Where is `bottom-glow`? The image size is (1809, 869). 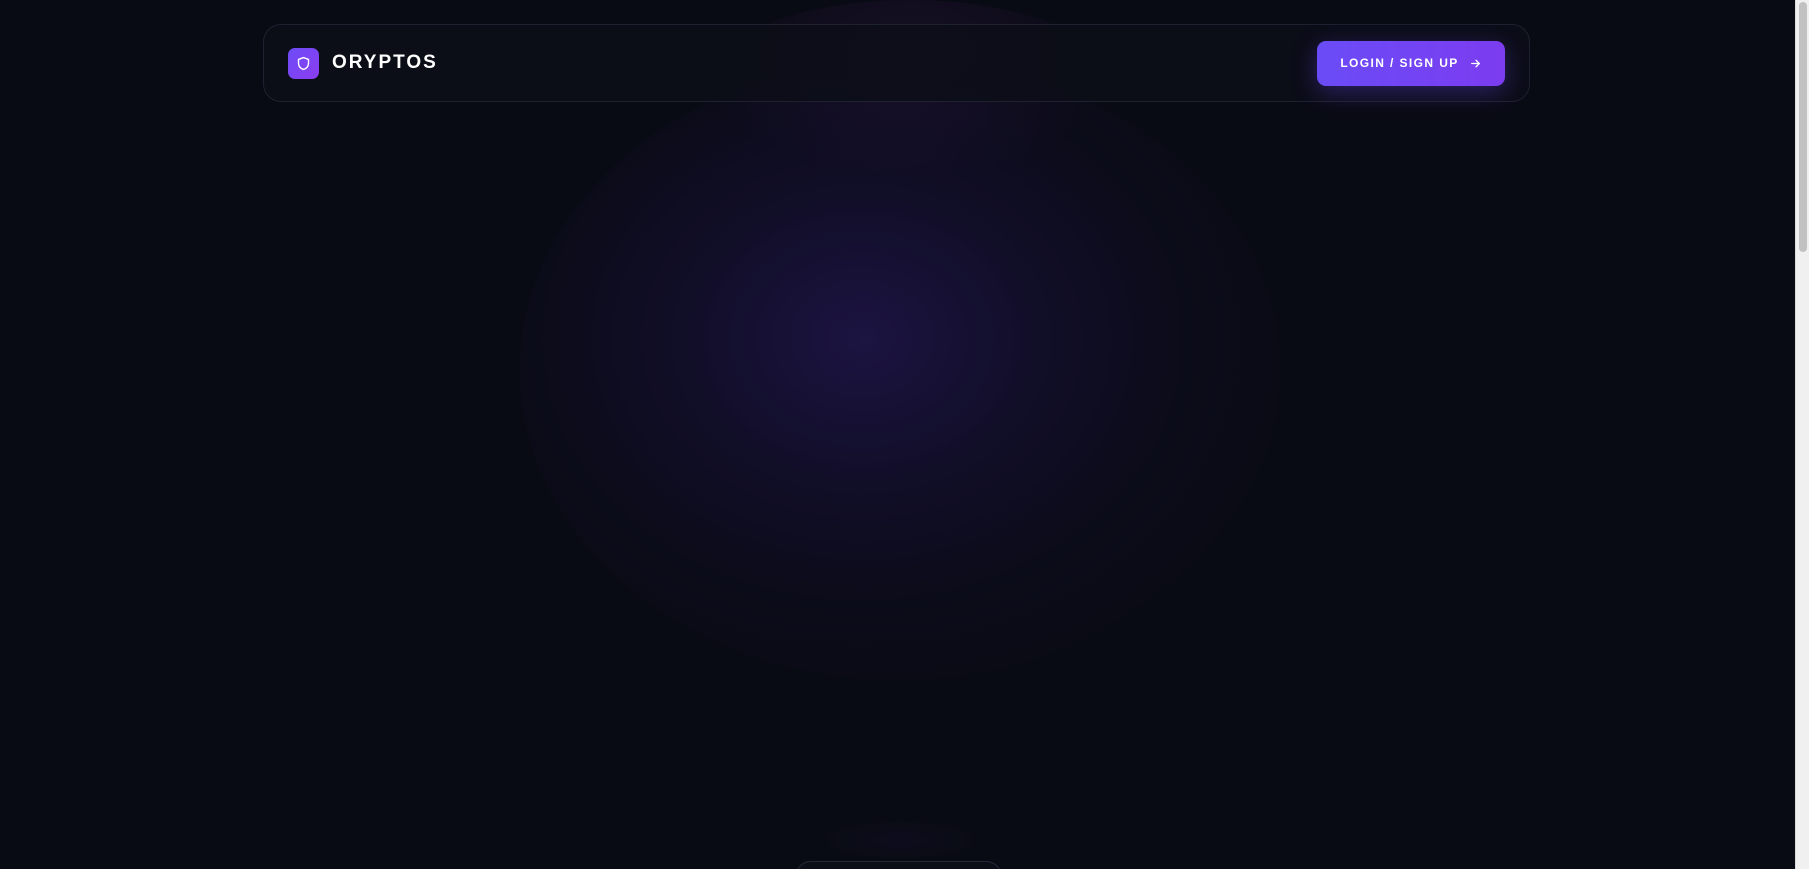
bottom-glow is located at coordinates (900, 840).